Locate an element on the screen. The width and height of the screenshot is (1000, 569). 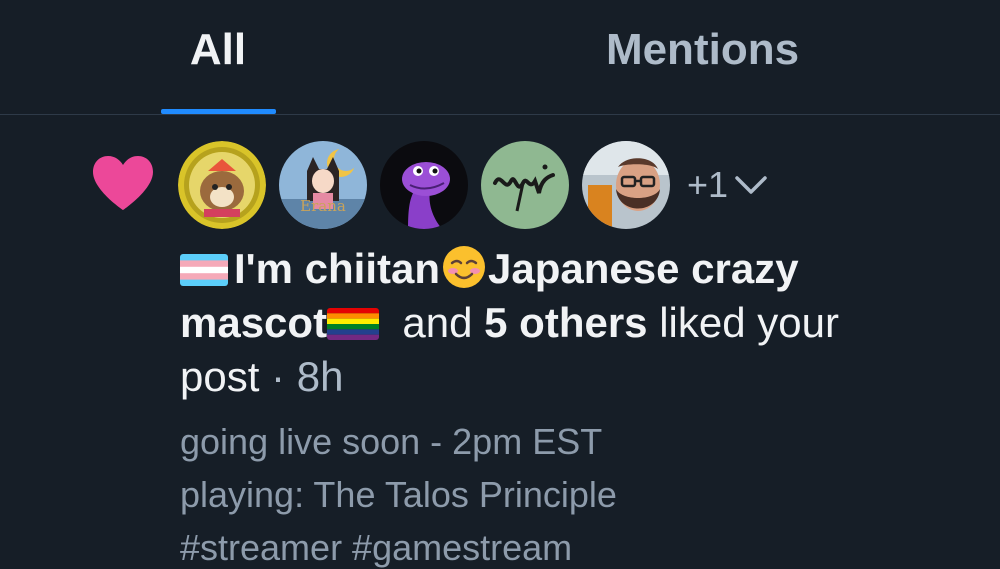
avatar-bearded-man is located at coordinates (626, 185).